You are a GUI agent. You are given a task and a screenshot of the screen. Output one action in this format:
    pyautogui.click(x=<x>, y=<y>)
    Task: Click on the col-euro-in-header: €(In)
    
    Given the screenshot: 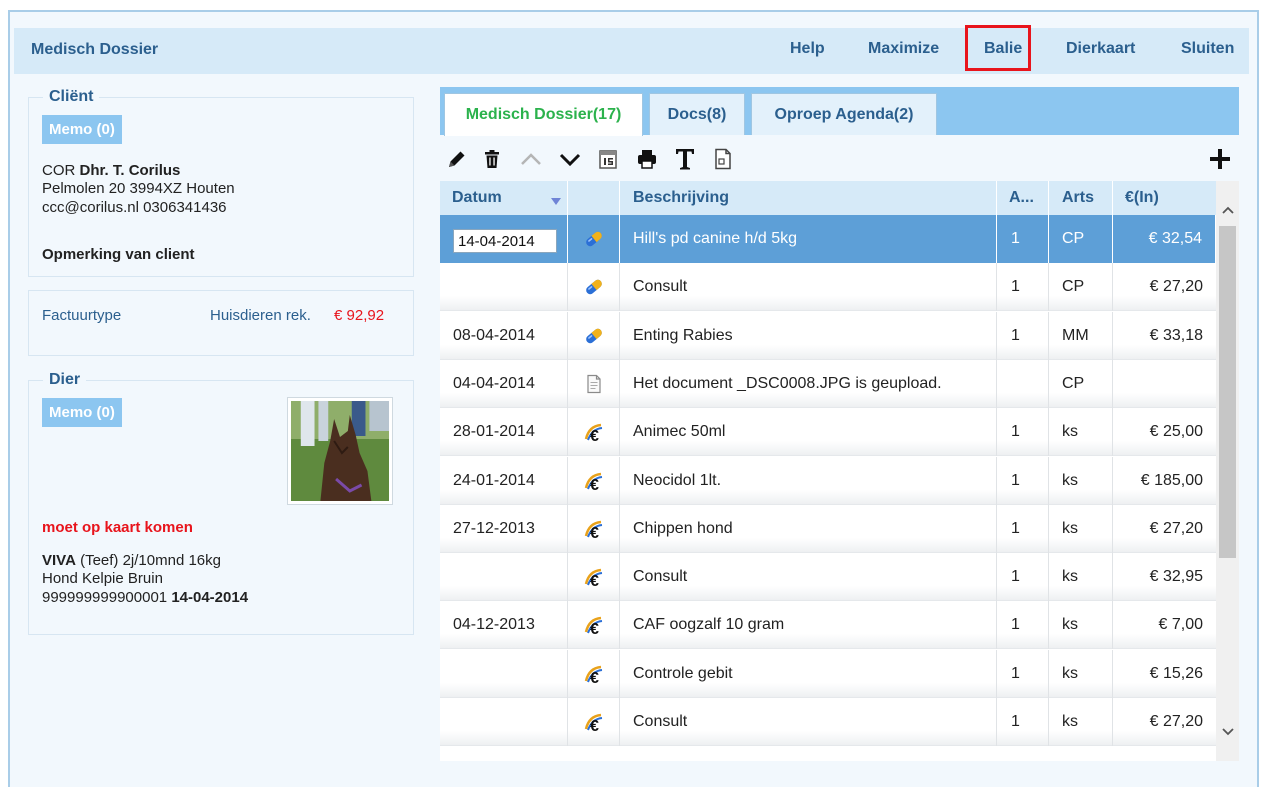 What is the action you would take?
    pyautogui.click(x=1164, y=198)
    